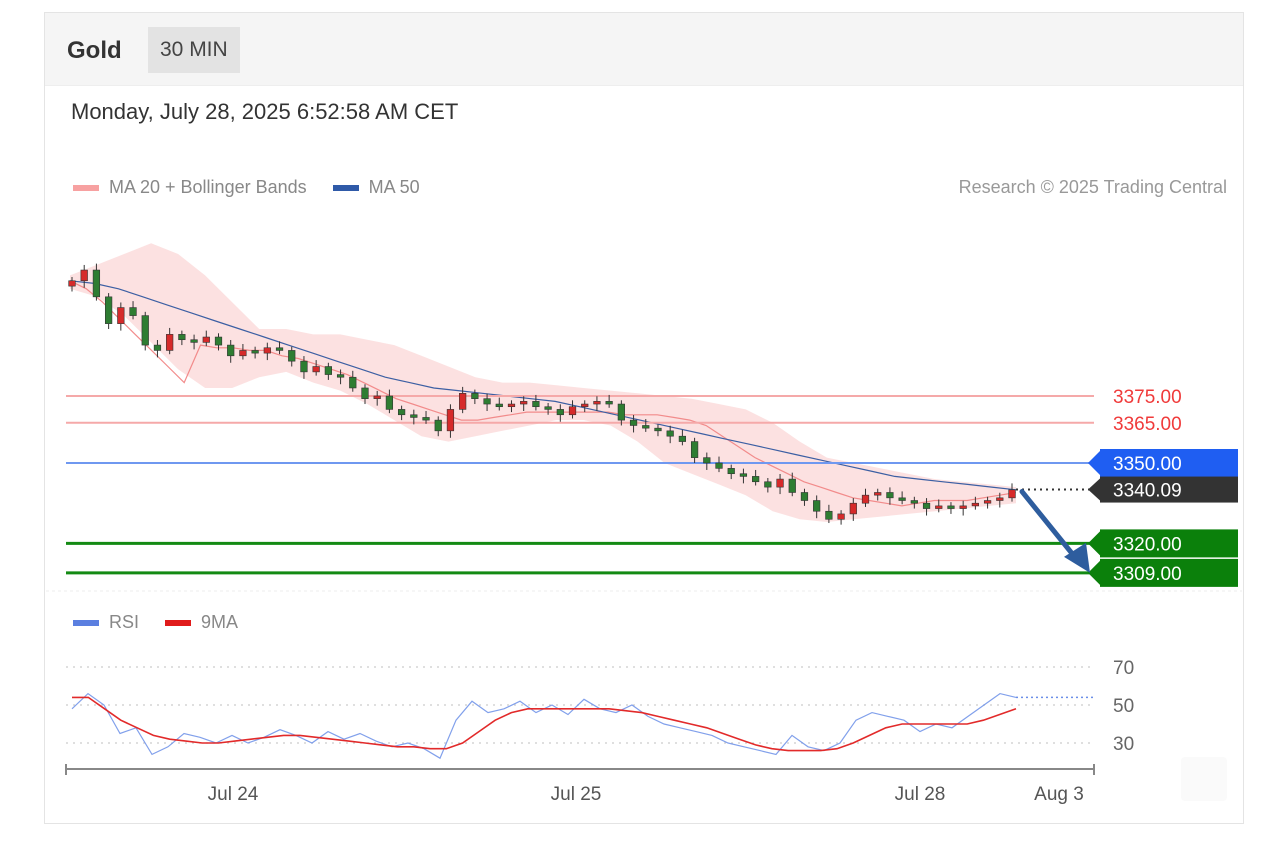 The image size is (1266, 866). Describe the element at coordinates (178, 622) in the screenshot. I see `legend-swatch-9ma` at that location.